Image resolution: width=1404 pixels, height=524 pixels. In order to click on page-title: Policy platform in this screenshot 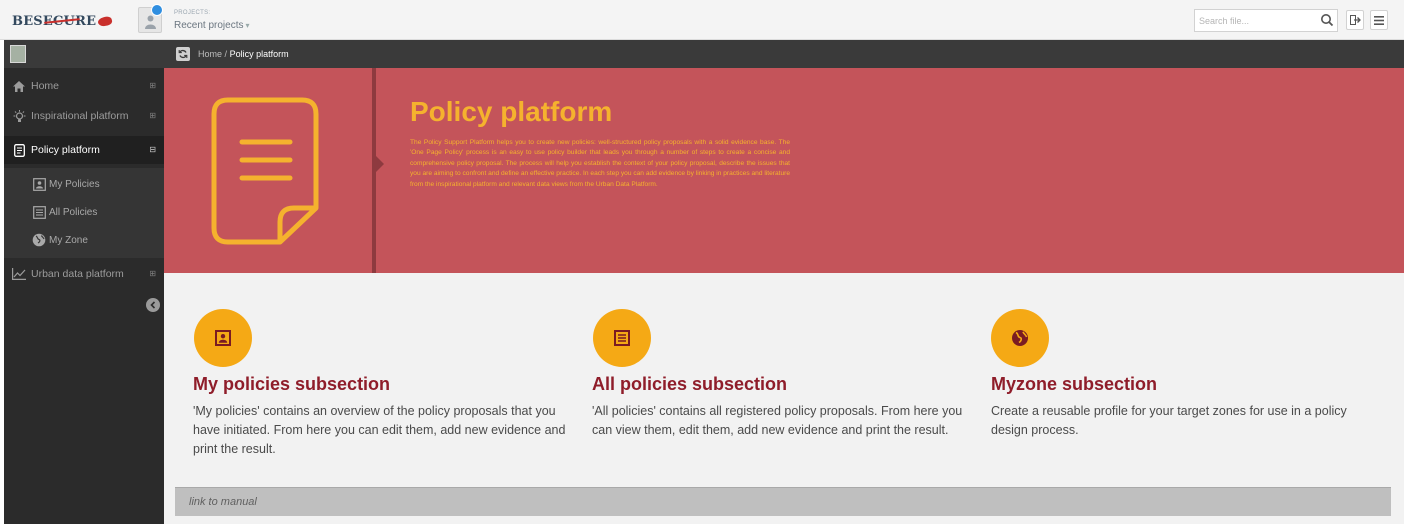, I will do `click(511, 111)`.